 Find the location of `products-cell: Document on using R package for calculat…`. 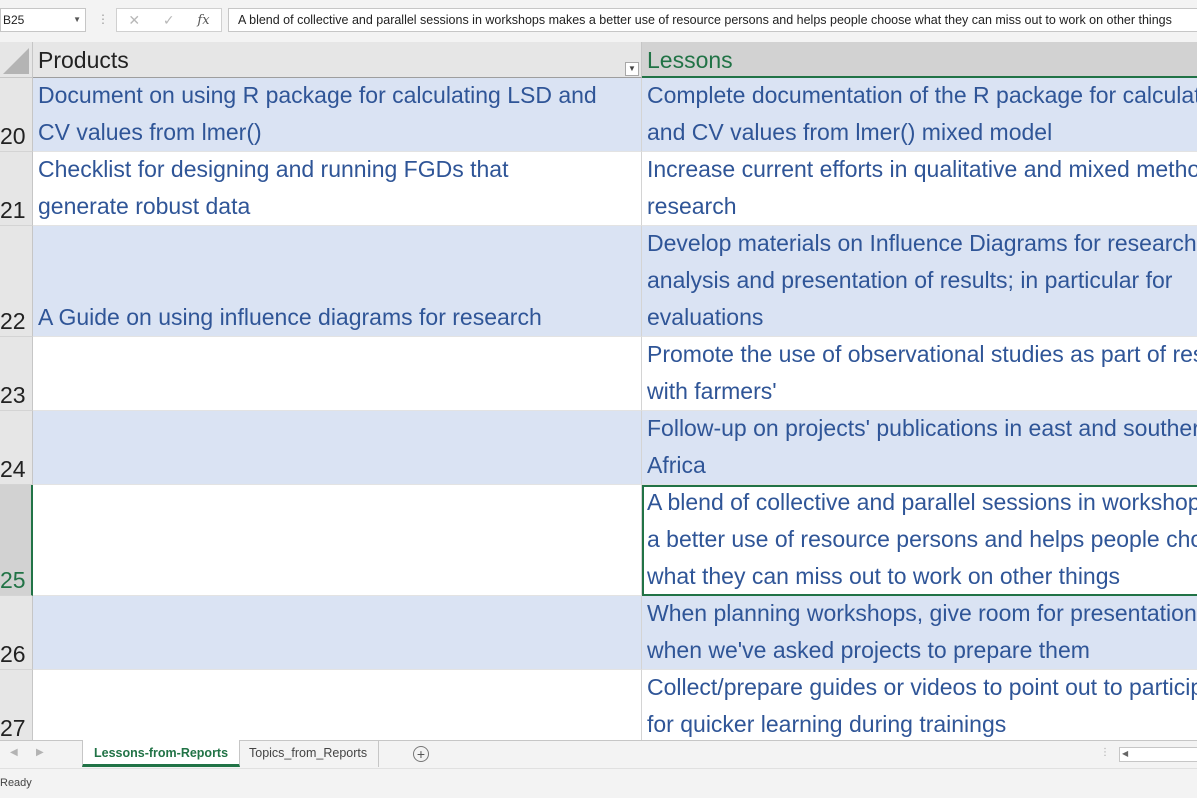

products-cell: Document on using R package for calculat… is located at coordinates (337, 115).